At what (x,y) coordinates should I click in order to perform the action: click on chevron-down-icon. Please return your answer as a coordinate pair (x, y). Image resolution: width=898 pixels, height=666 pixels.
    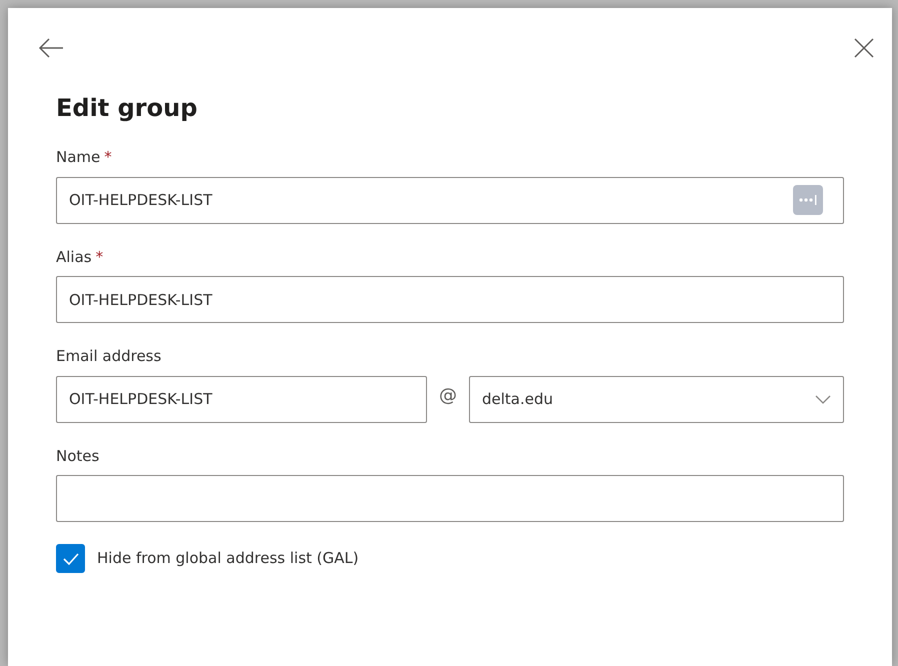
    Looking at the image, I should click on (823, 399).